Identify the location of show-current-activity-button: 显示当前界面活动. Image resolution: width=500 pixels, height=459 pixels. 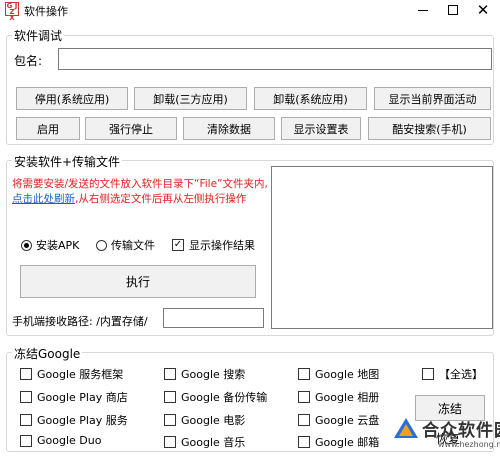
(432, 98).